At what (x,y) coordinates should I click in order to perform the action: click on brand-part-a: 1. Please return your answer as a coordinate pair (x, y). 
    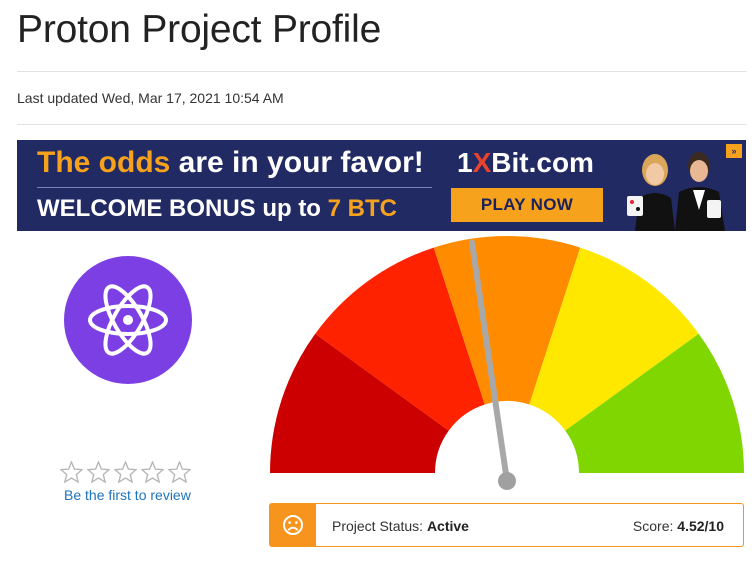
    Looking at the image, I should click on (465, 162).